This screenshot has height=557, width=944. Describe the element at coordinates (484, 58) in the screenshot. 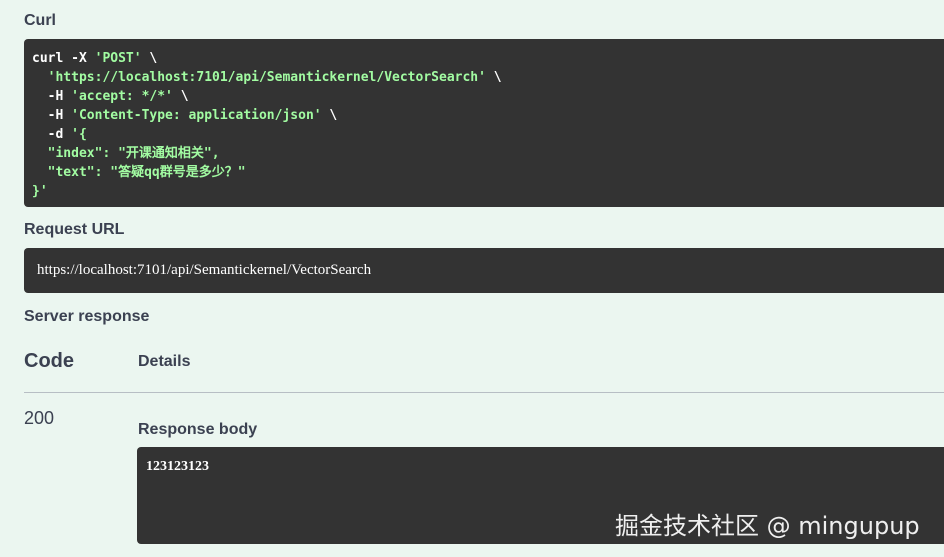

I see `curl-line: curl -X 'POST' \` at that location.